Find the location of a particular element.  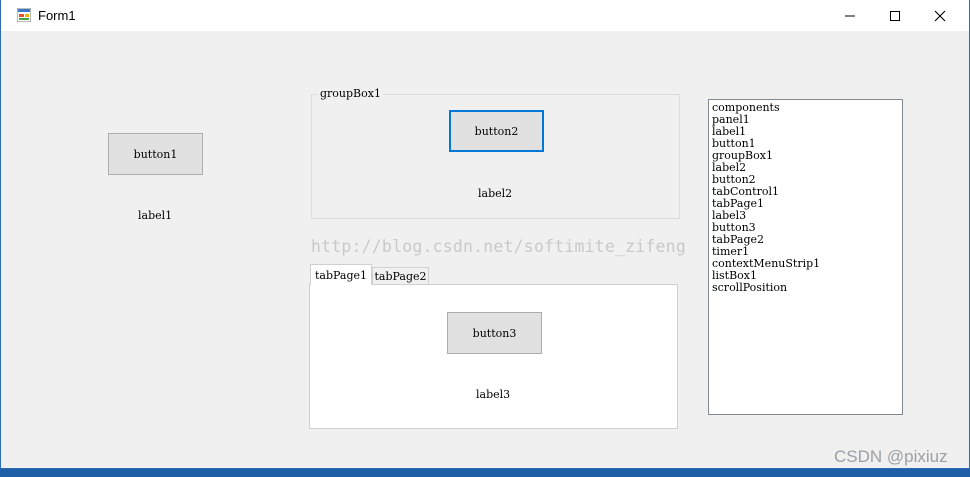

close-icon is located at coordinates (940, 15).